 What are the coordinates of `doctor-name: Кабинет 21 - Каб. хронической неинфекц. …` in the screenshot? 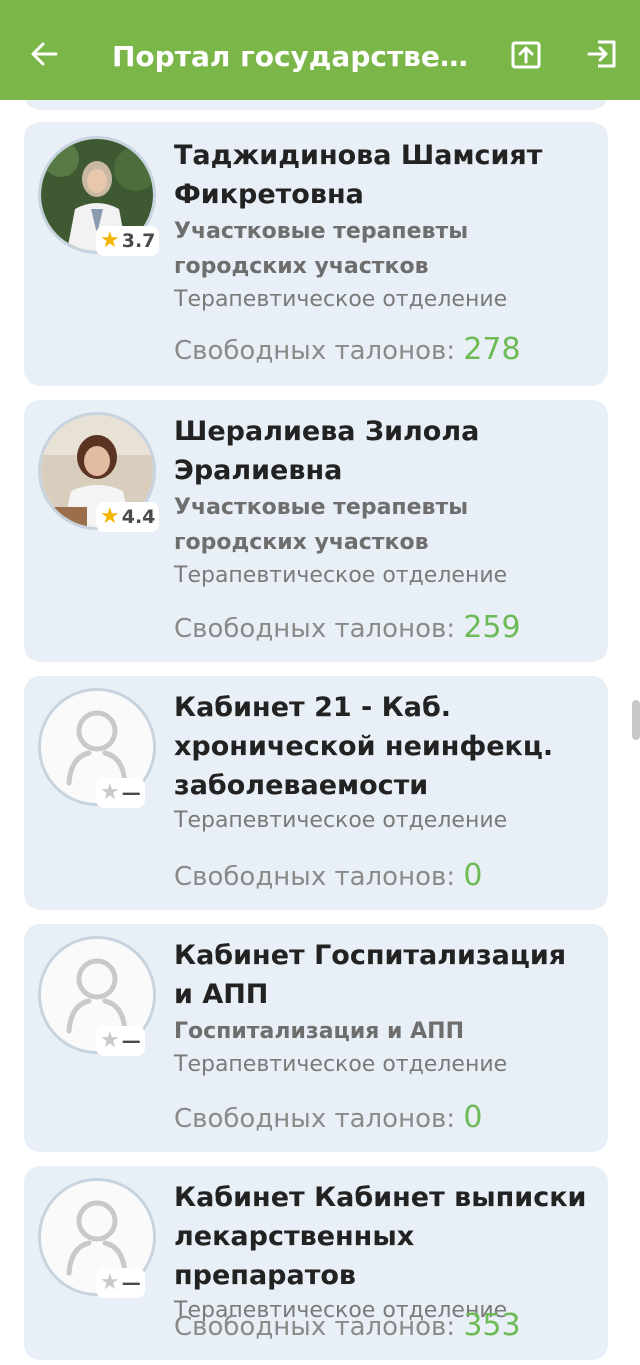 It's located at (364, 746).